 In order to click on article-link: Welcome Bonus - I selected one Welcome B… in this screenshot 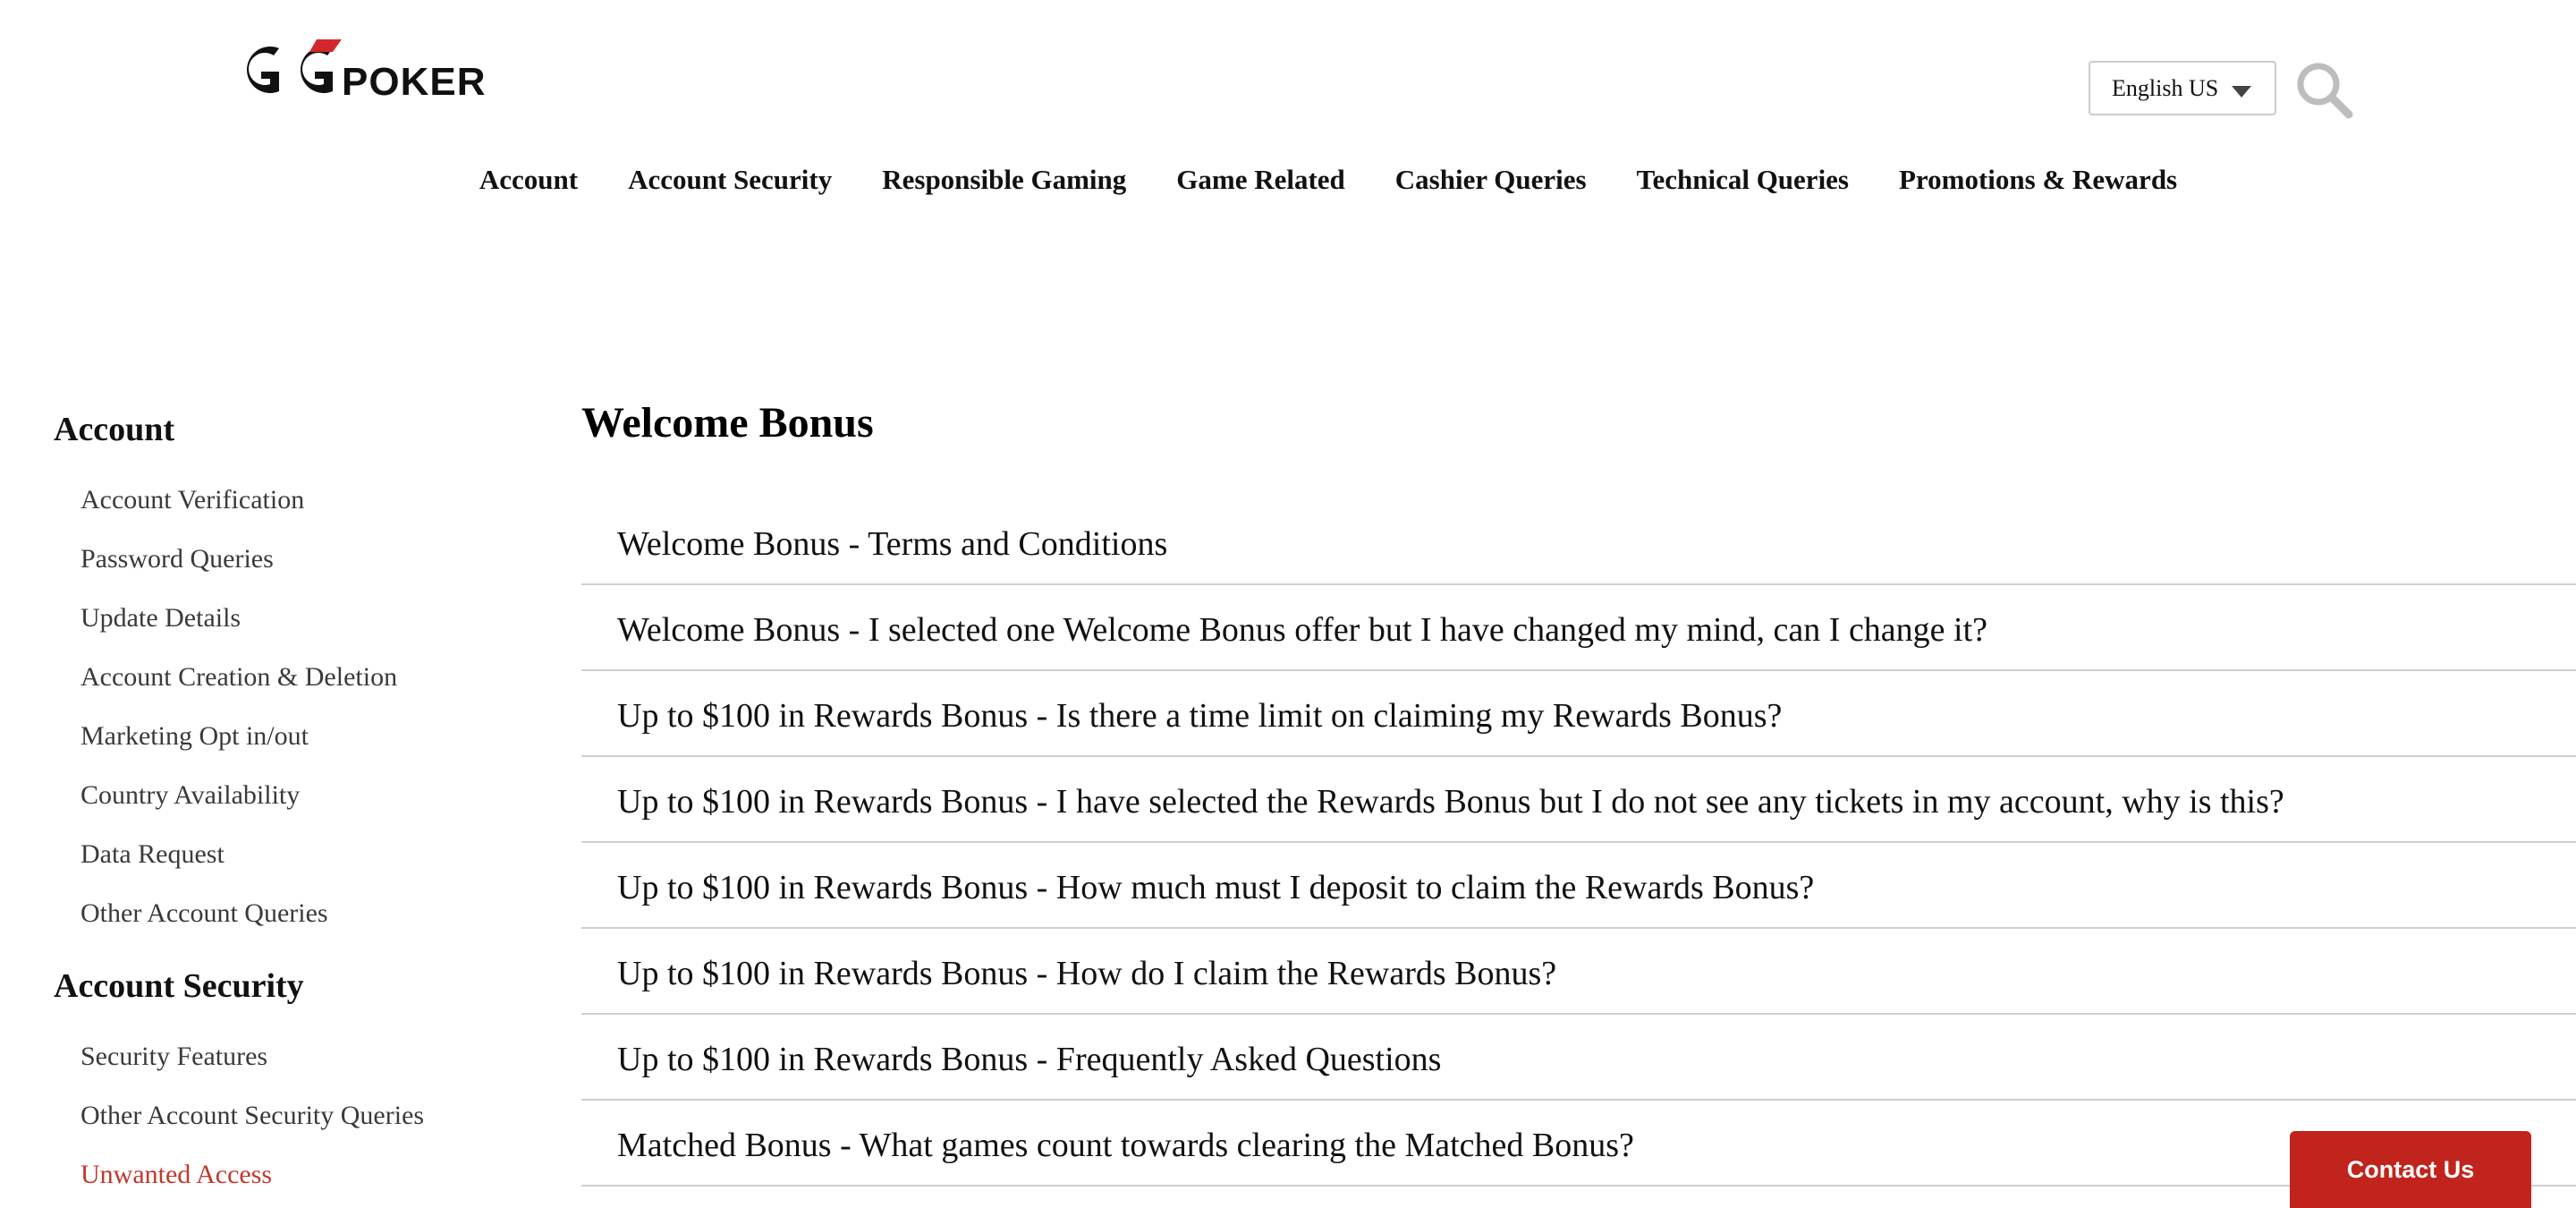, I will do `click(1302, 630)`.